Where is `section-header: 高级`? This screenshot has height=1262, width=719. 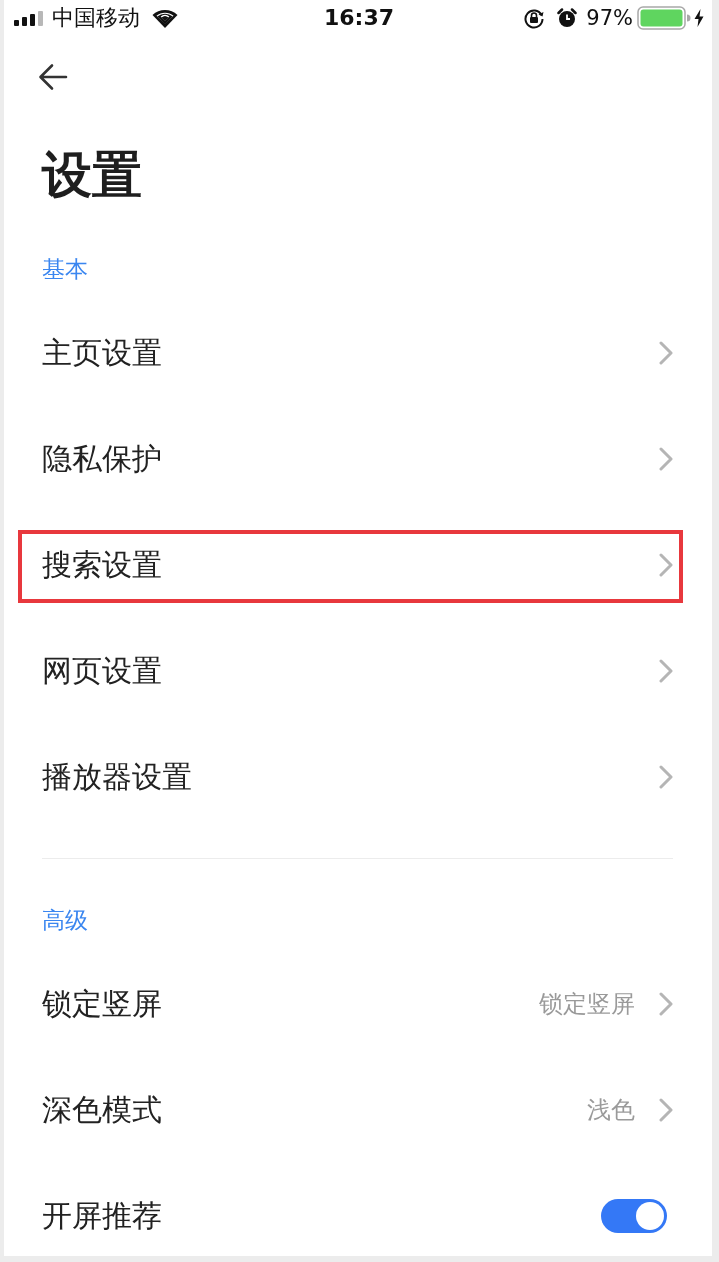
section-header: 高级 is located at coordinates (65, 920).